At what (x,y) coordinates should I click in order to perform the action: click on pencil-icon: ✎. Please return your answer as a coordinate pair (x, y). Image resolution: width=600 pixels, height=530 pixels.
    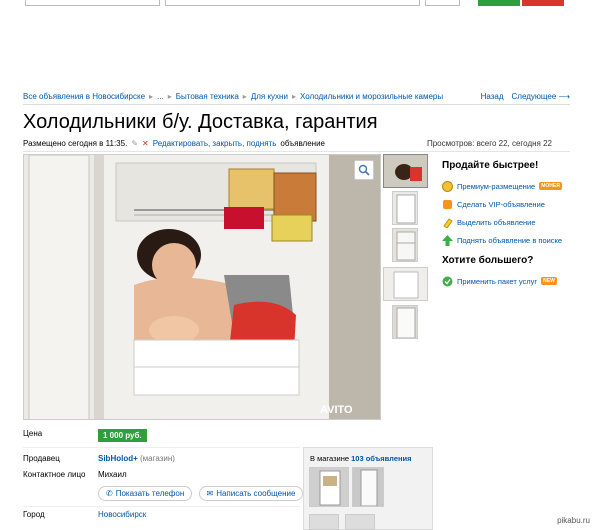
    Looking at the image, I should click on (134, 143).